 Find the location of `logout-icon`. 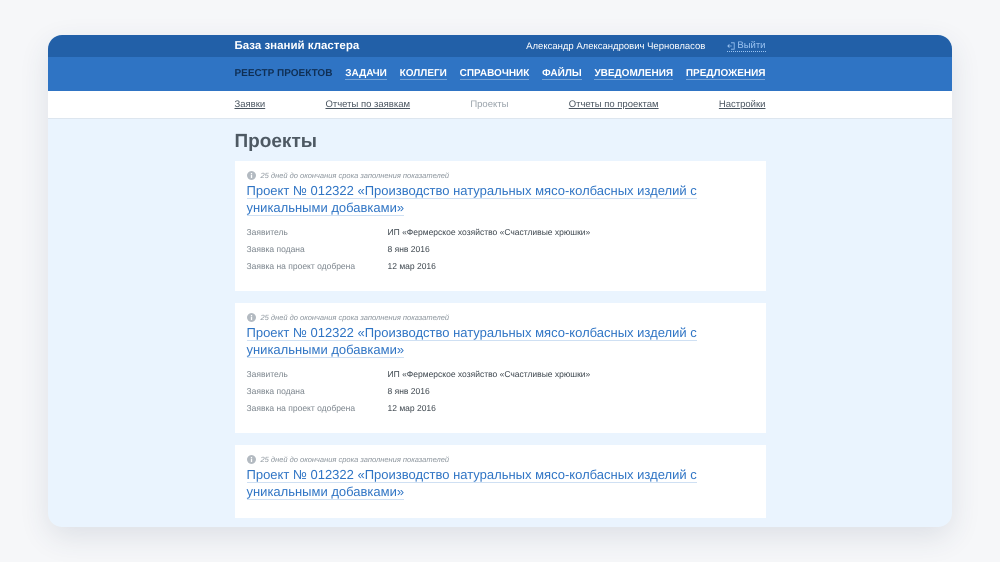

logout-icon is located at coordinates (731, 46).